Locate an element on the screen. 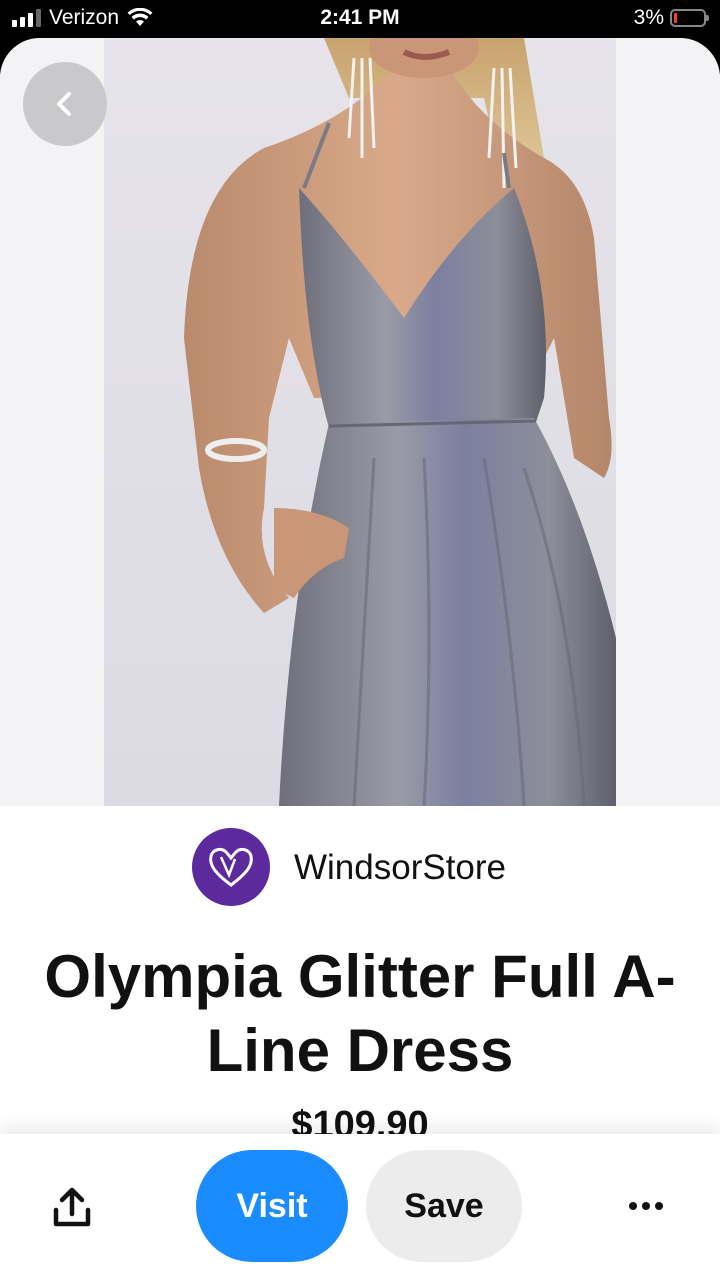 This screenshot has height=1280, width=720. battery-group: 3% is located at coordinates (671, 18).